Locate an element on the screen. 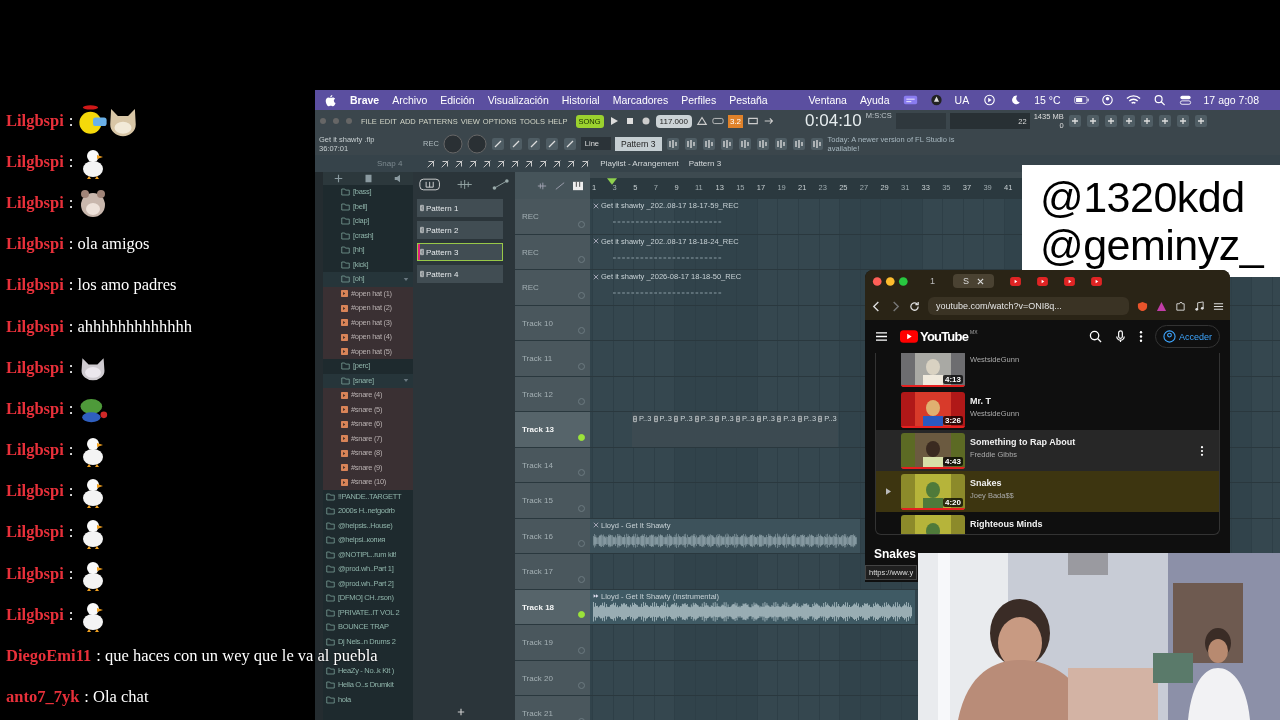 The height and width of the screenshot is (720, 1280). menu-item: Marcadores is located at coordinates (640, 100).